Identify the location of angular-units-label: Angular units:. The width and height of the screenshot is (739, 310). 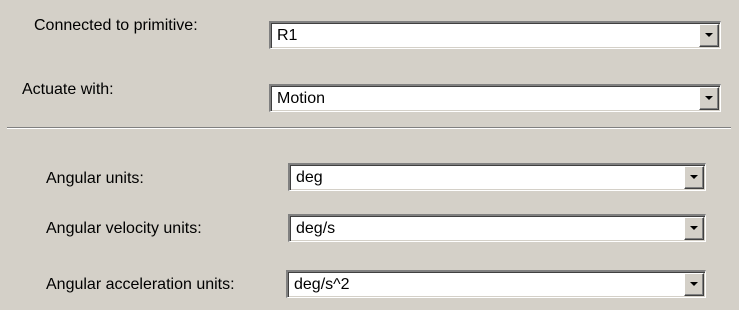
(95, 178).